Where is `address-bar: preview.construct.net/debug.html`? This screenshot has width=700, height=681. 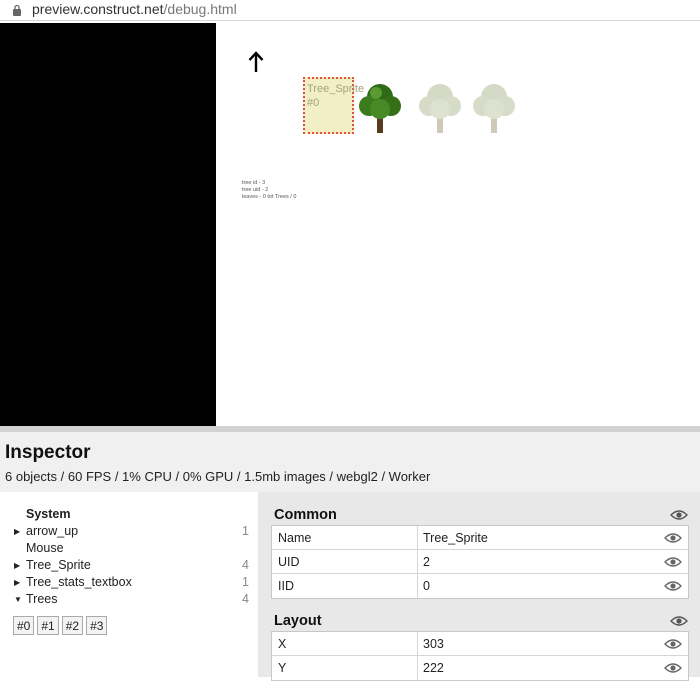
address-bar: preview.construct.net/debug.html is located at coordinates (350, 10).